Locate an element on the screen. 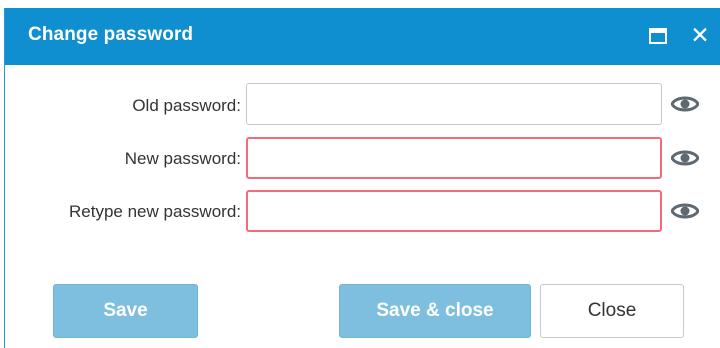  new-password-input is located at coordinates (454, 158).